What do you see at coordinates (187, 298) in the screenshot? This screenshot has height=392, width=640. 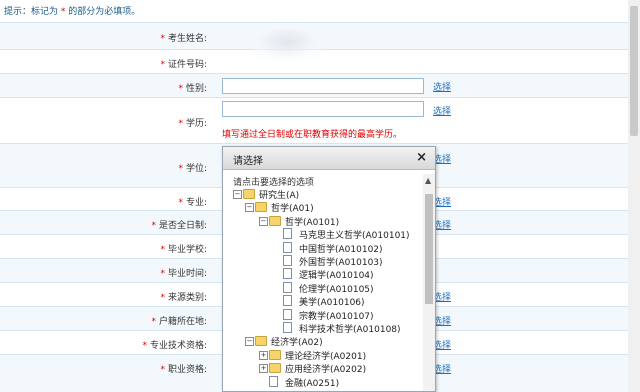 I see `label-text: 来源类别:` at bounding box center [187, 298].